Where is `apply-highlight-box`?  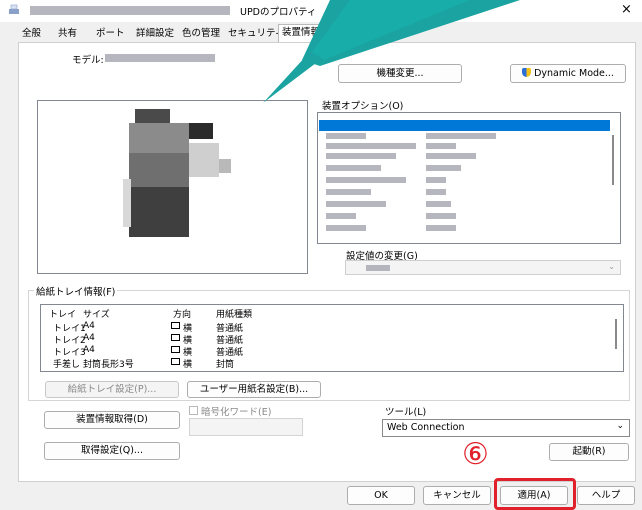 apply-highlight-box is located at coordinates (535, 494).